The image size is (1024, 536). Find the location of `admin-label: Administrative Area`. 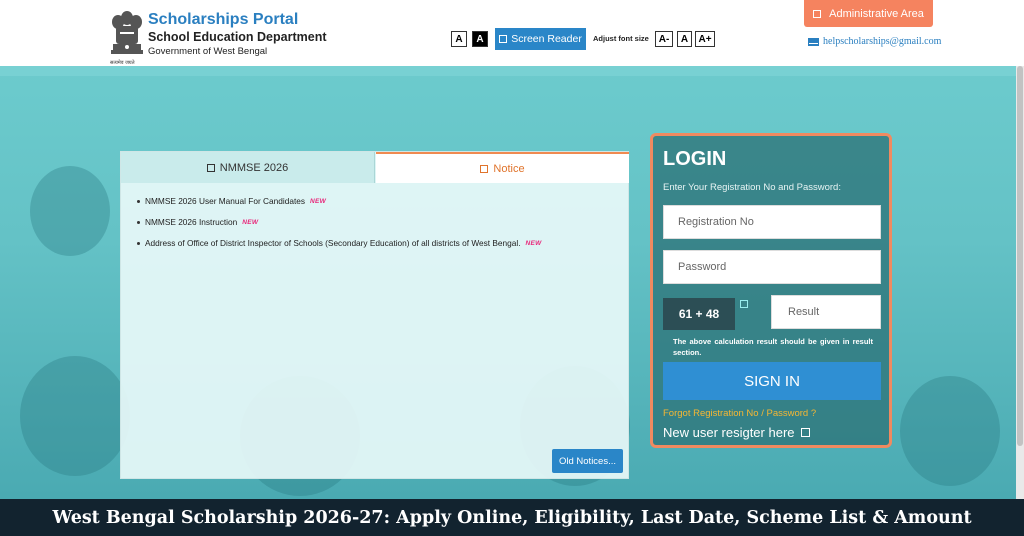

admin-label: Administrative Area is located at coordinates (876, 13).